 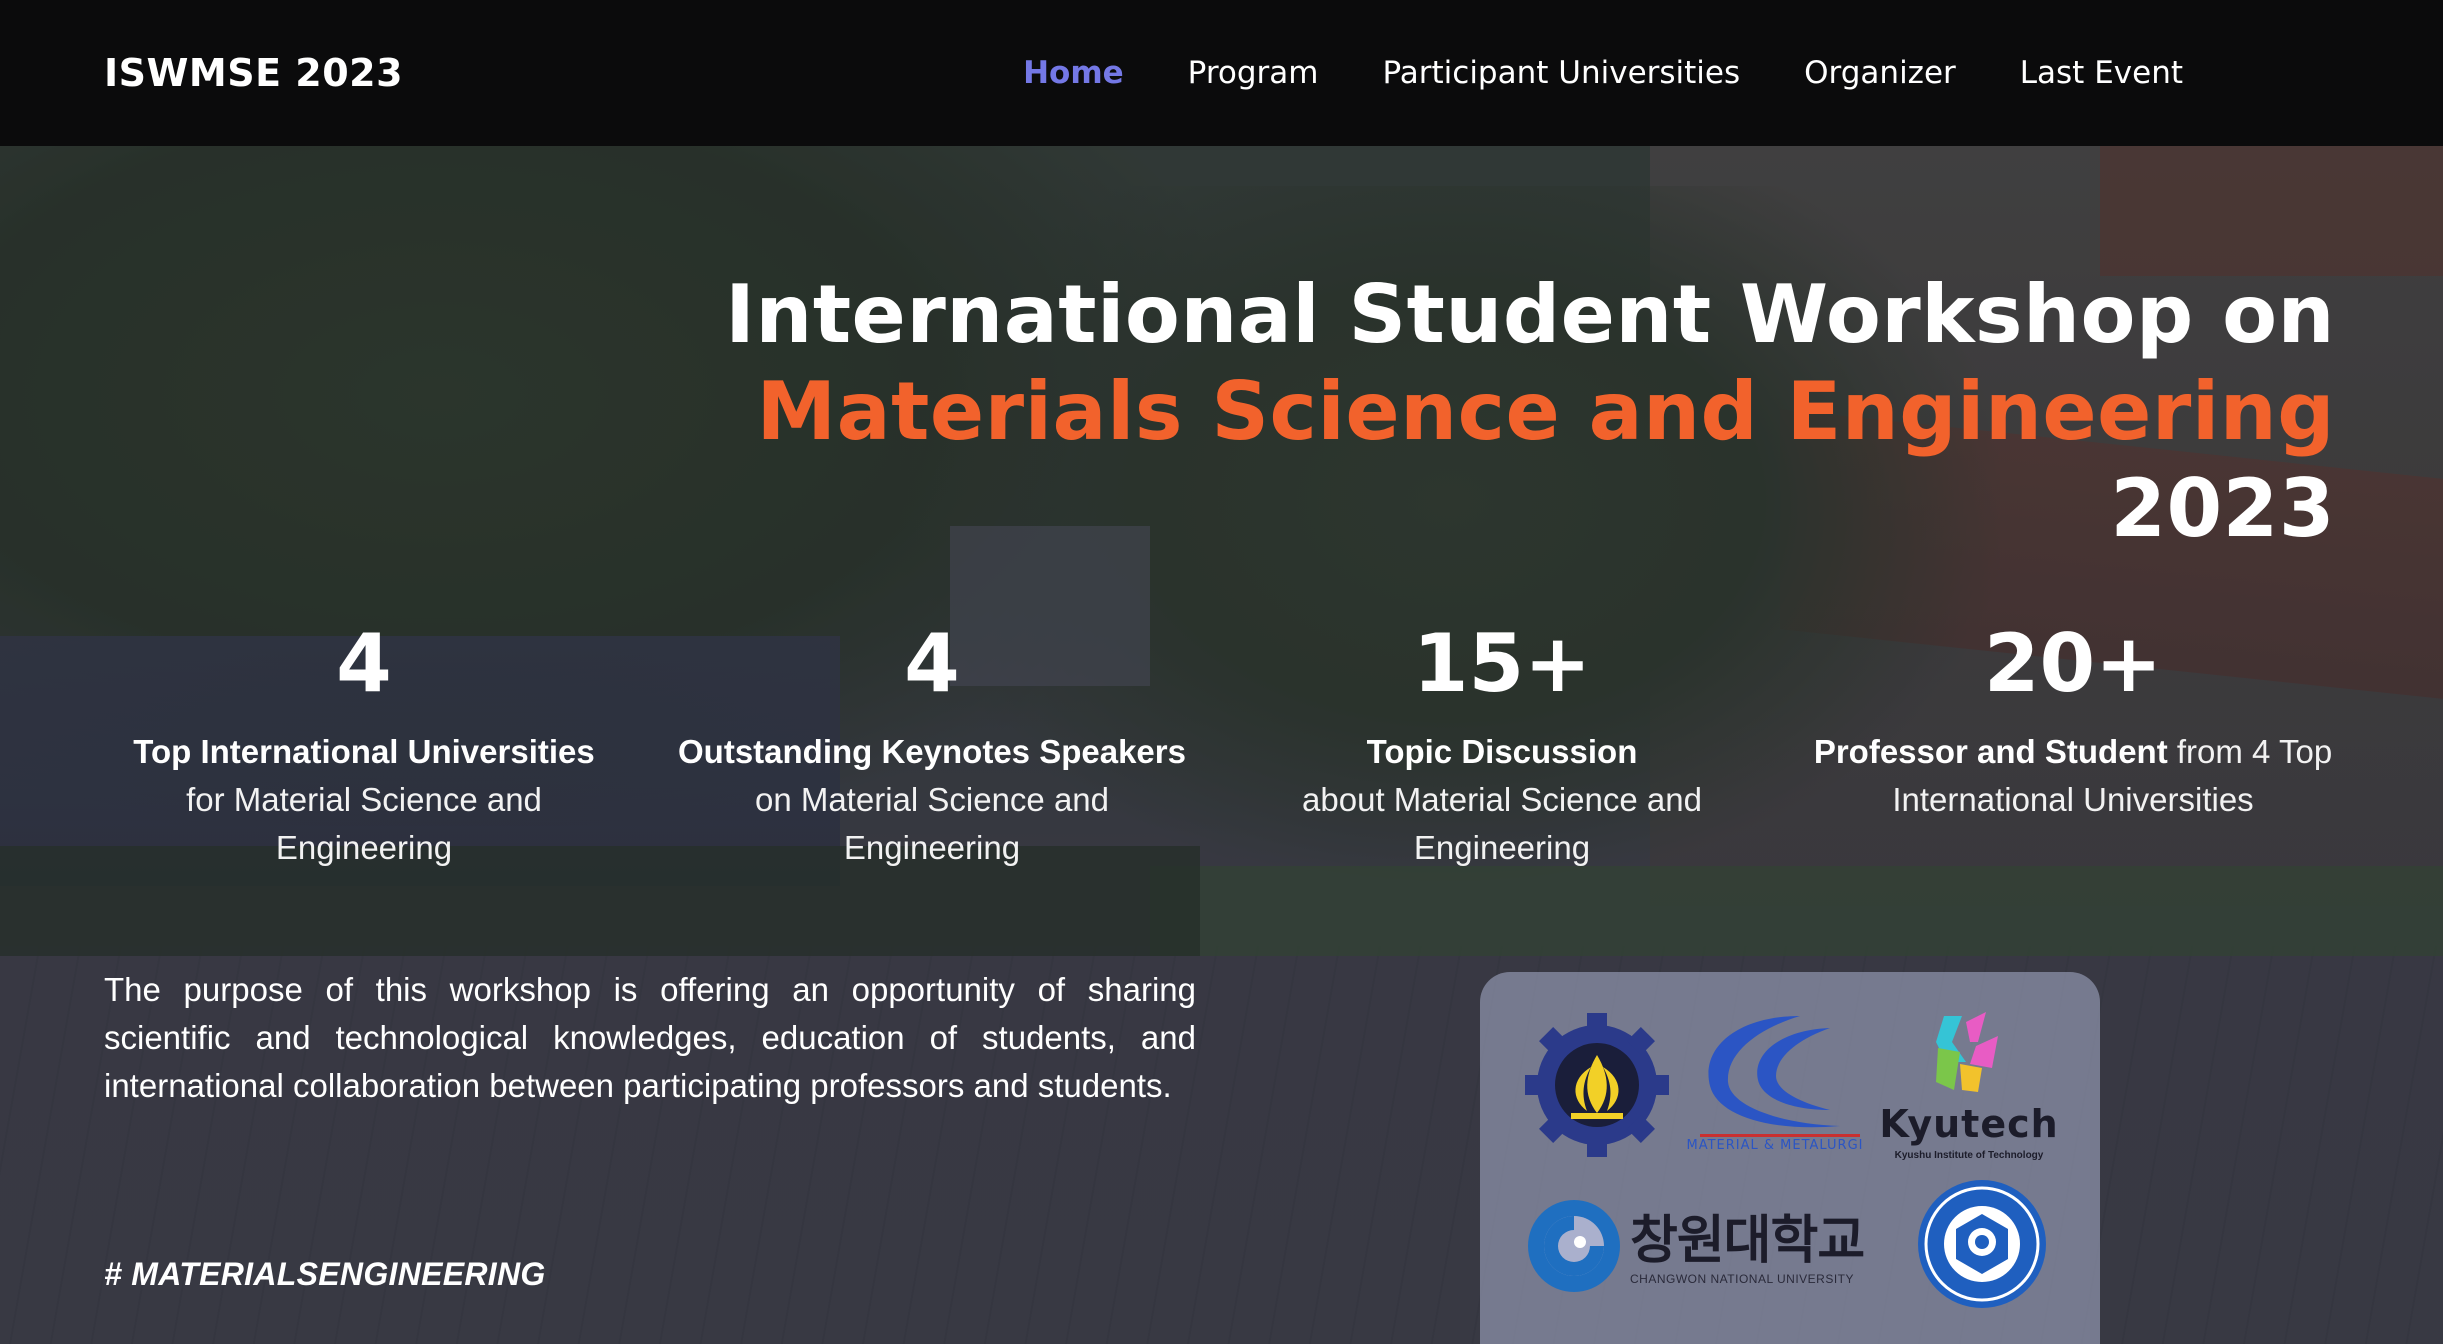 I want to click on ntust-logo-icon, so click(x=1982, y=1244).